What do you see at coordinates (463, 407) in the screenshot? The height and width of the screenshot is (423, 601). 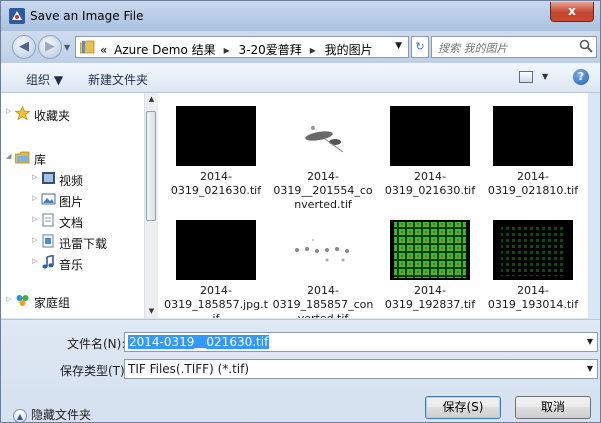 I see `save-button: 保存(S)` at bounding box center [463, 407].